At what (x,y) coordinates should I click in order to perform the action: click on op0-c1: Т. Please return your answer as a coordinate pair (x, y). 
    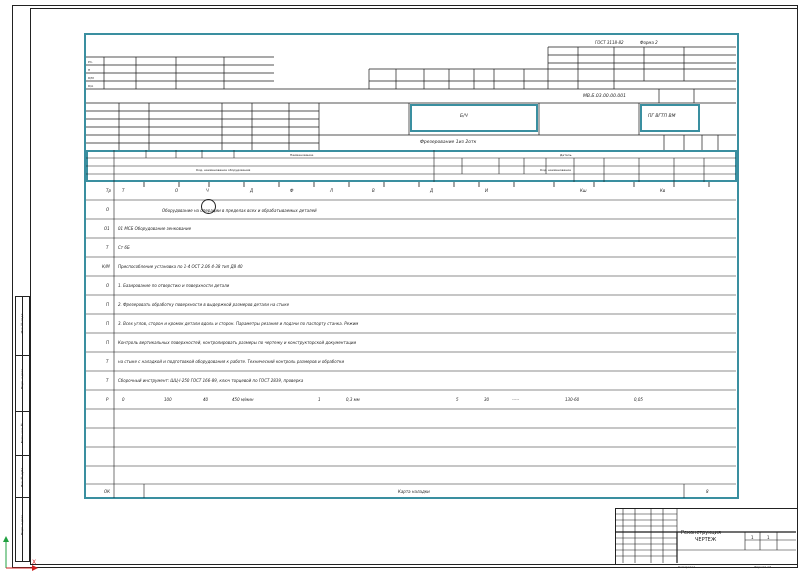
    Looking at the image, I should click on (123, 190).